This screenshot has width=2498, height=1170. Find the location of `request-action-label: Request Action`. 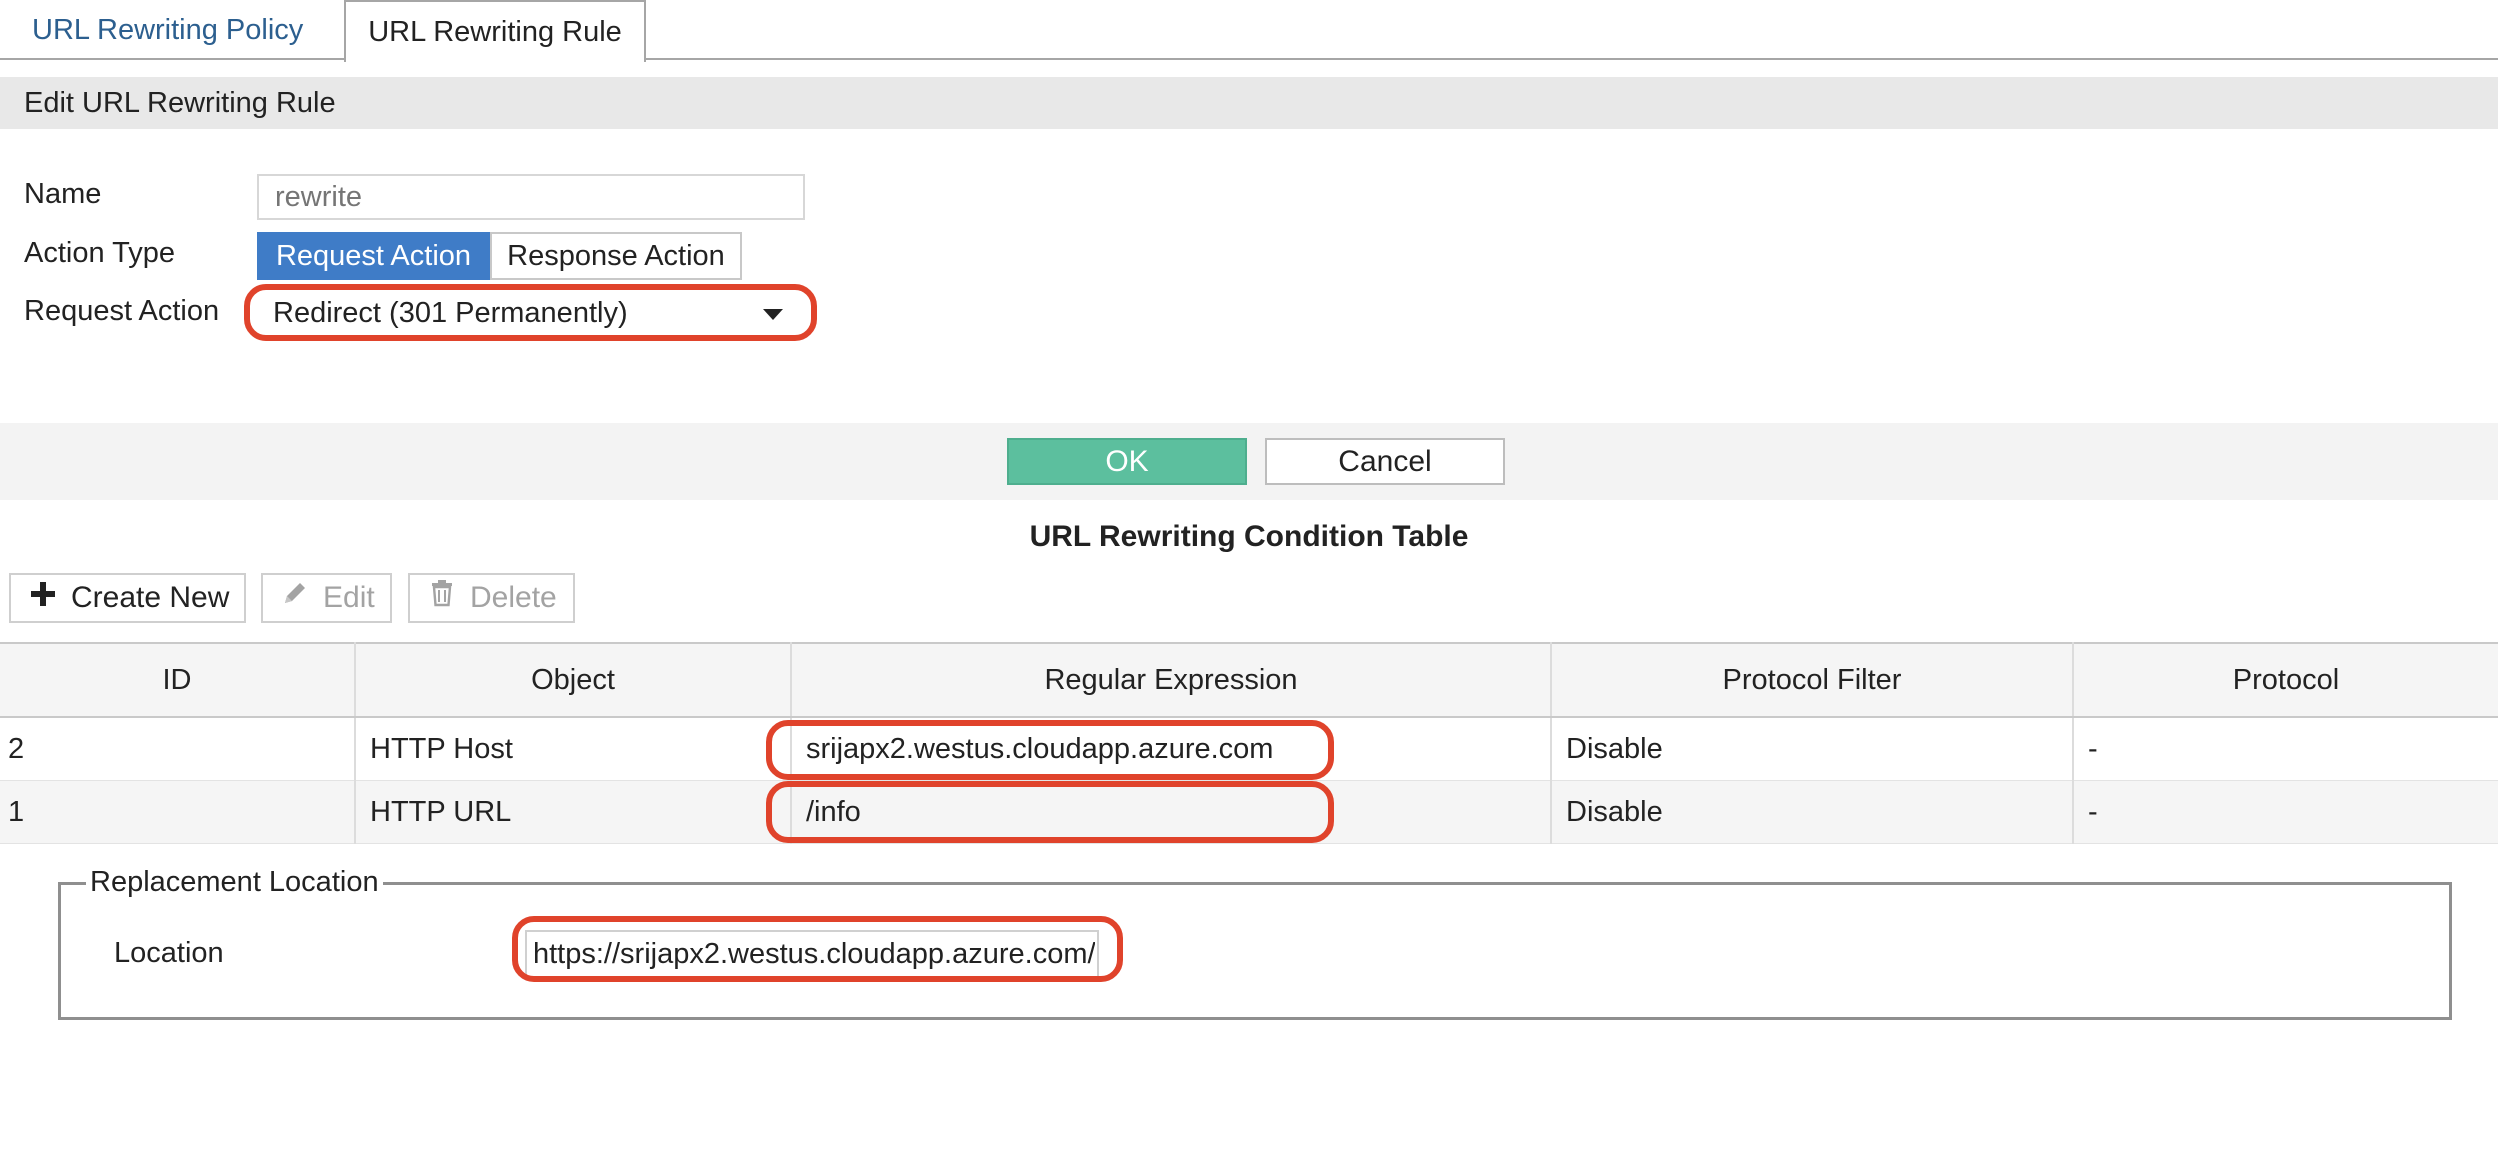

request-action-label: Request Action is located at coordinates (122, 311).